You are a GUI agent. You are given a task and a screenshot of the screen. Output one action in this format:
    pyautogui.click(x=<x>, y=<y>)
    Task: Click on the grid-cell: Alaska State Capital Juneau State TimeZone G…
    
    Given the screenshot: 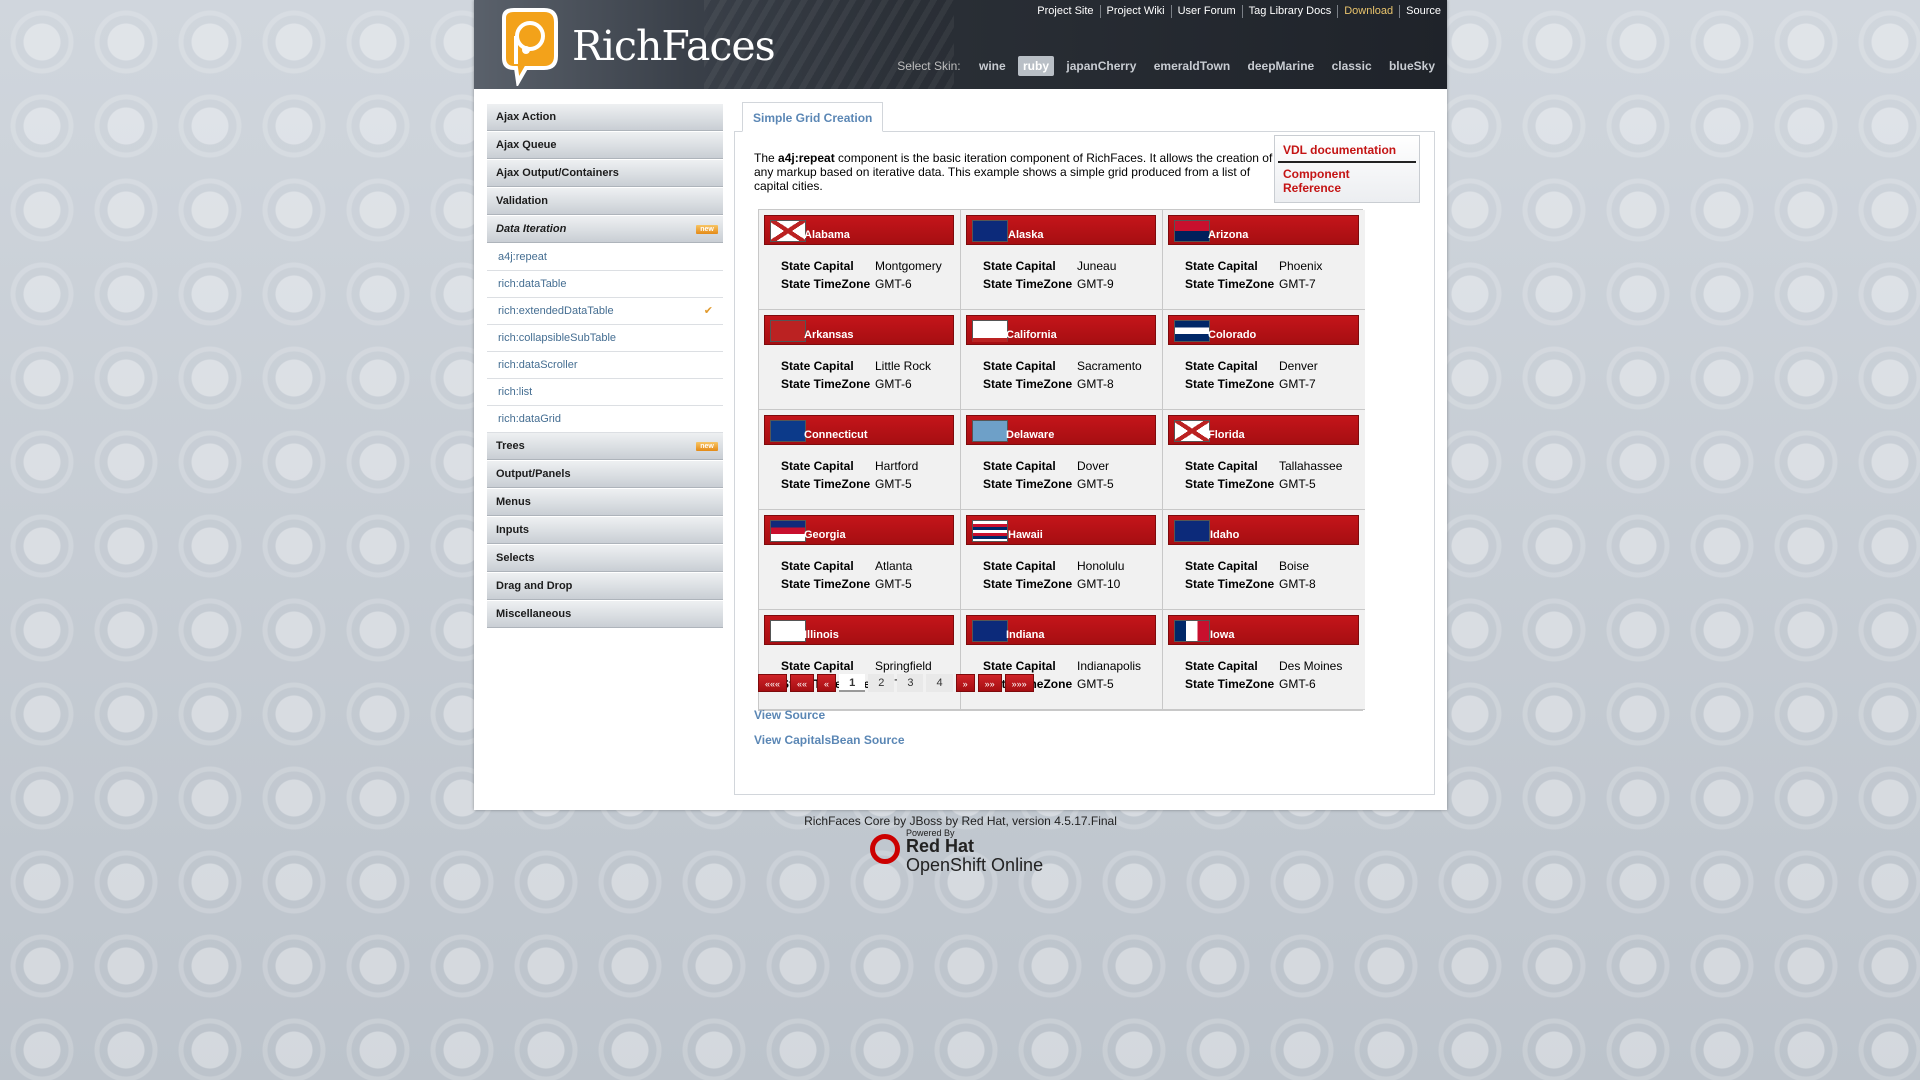 What is the action you would take?
    pyautogui.click(x=1062, y=260)
    